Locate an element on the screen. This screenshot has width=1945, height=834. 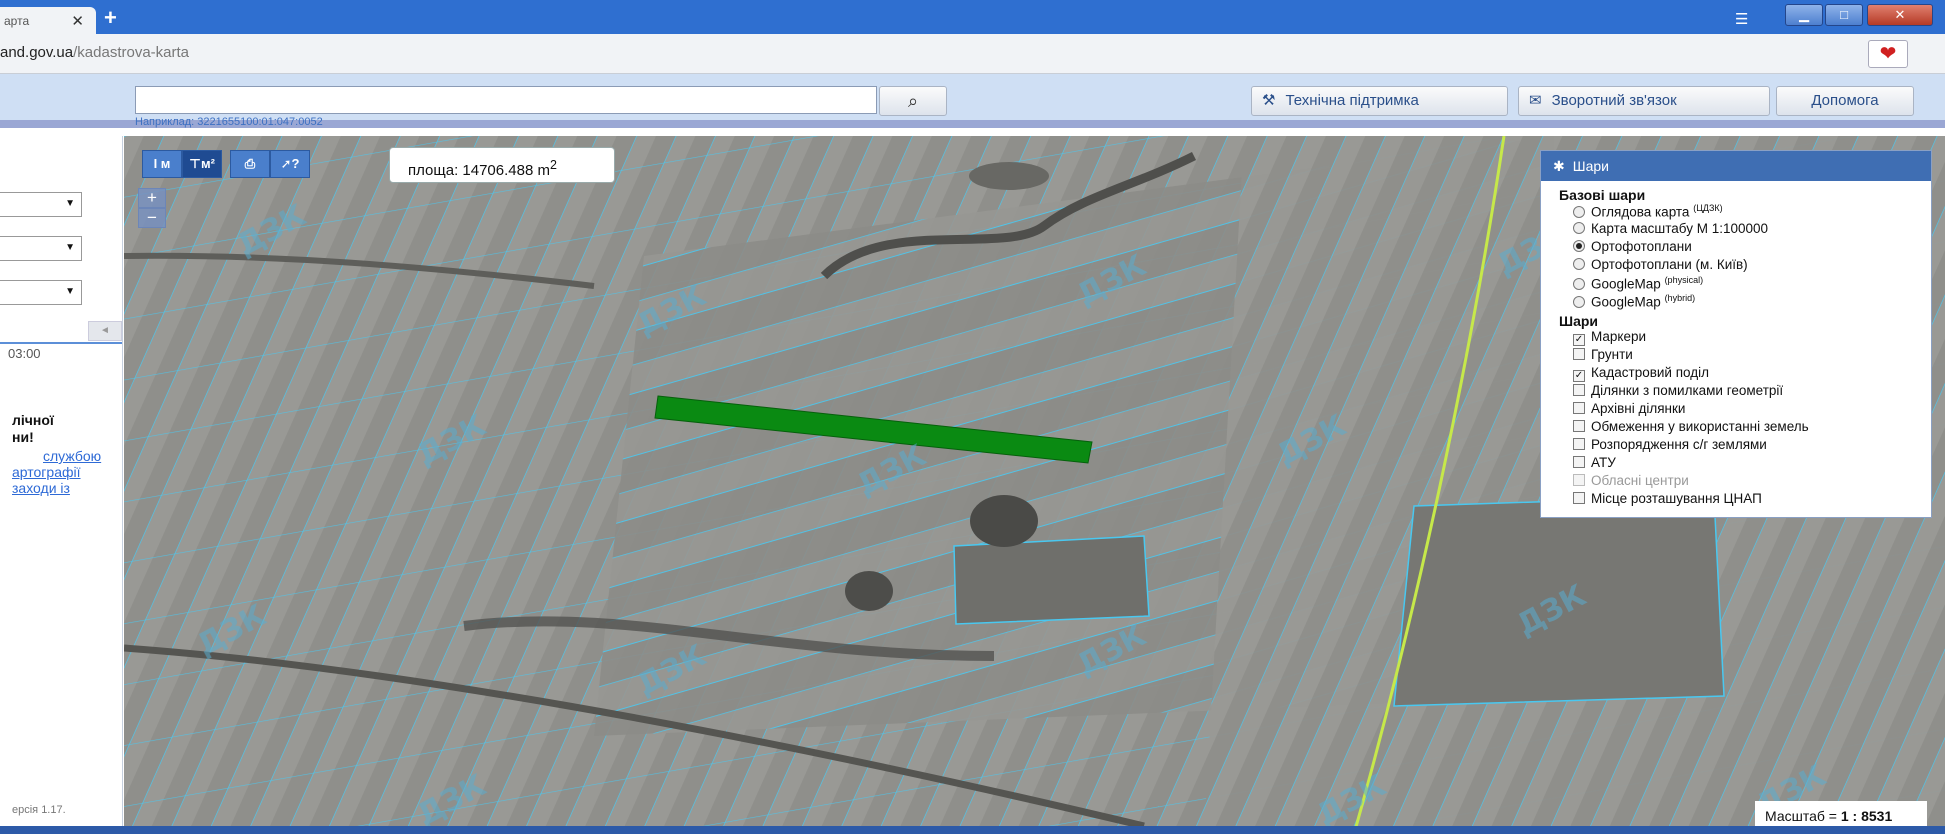
overlay-layer-label: Маркери is located at coordinates (1619, 336).